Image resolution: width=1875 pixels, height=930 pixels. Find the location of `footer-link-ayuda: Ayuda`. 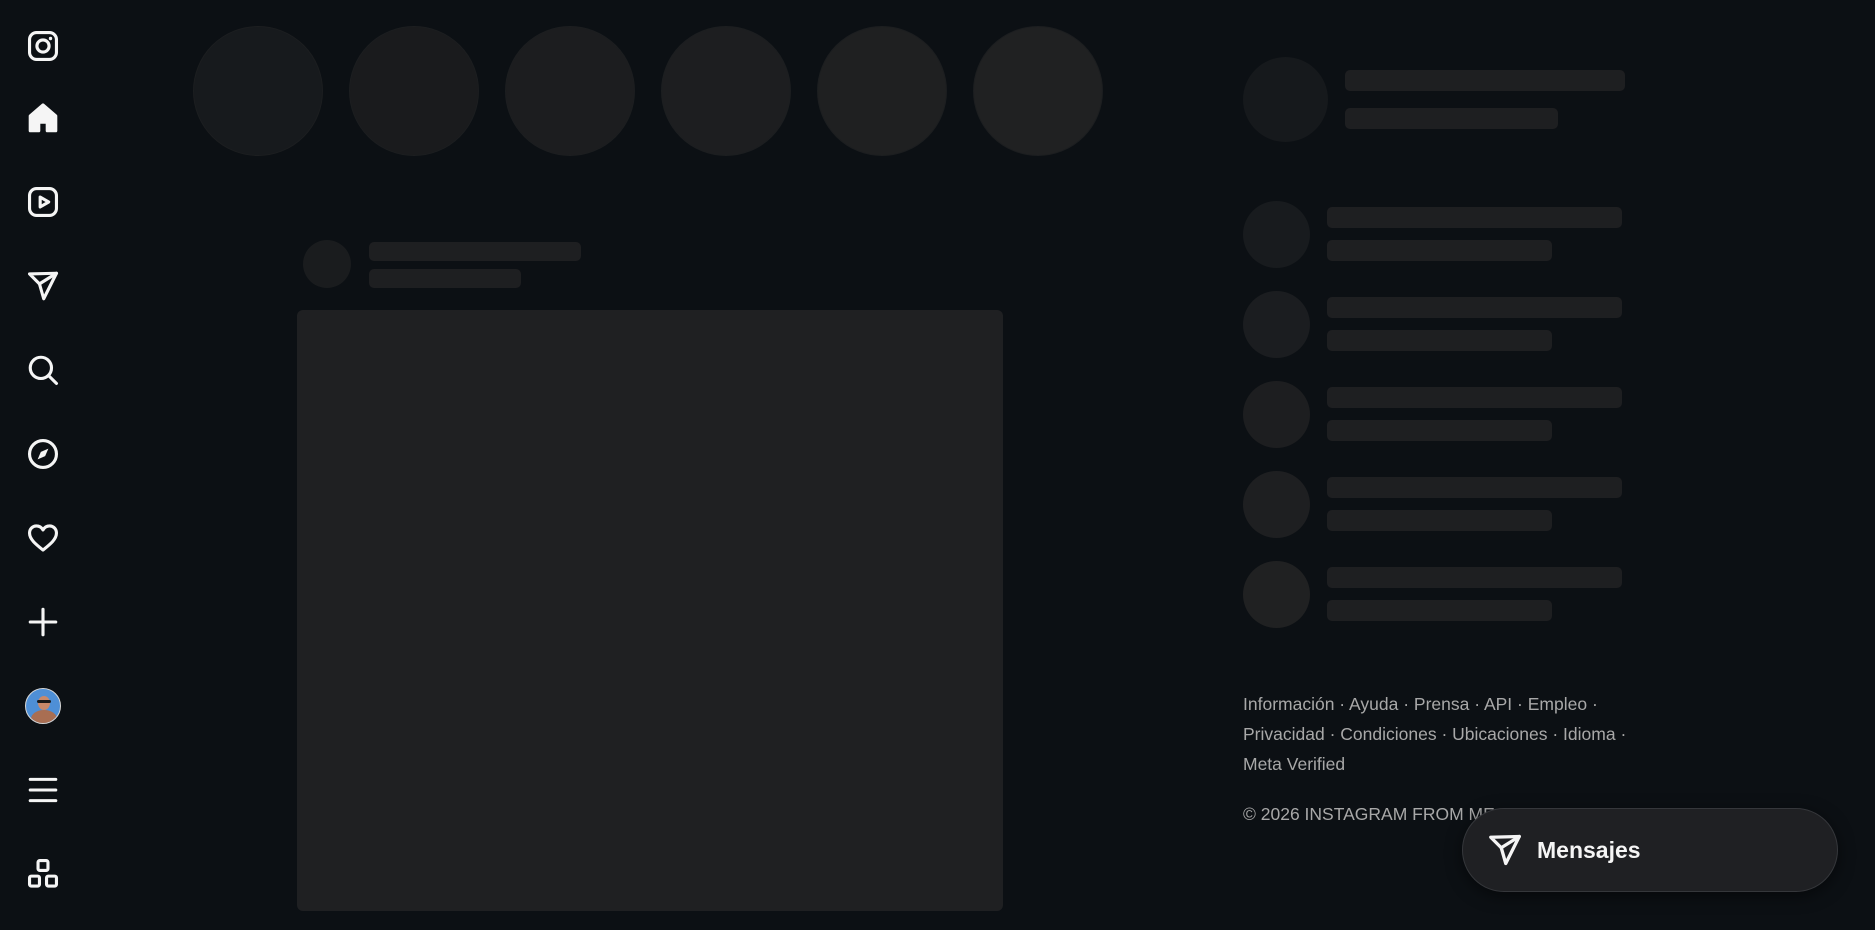

footer-link-ayuda: Ayuda is located at coordinates (1373, 704).